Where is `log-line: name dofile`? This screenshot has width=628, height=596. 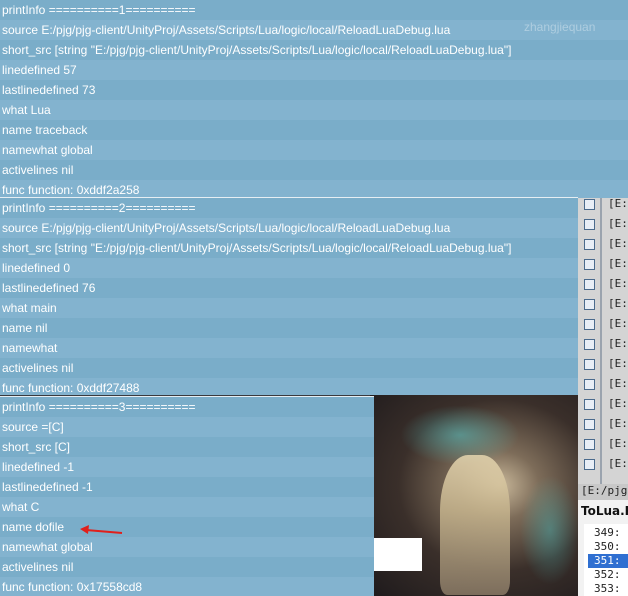 log-line: name dofile is located at coordinates (187, 527).